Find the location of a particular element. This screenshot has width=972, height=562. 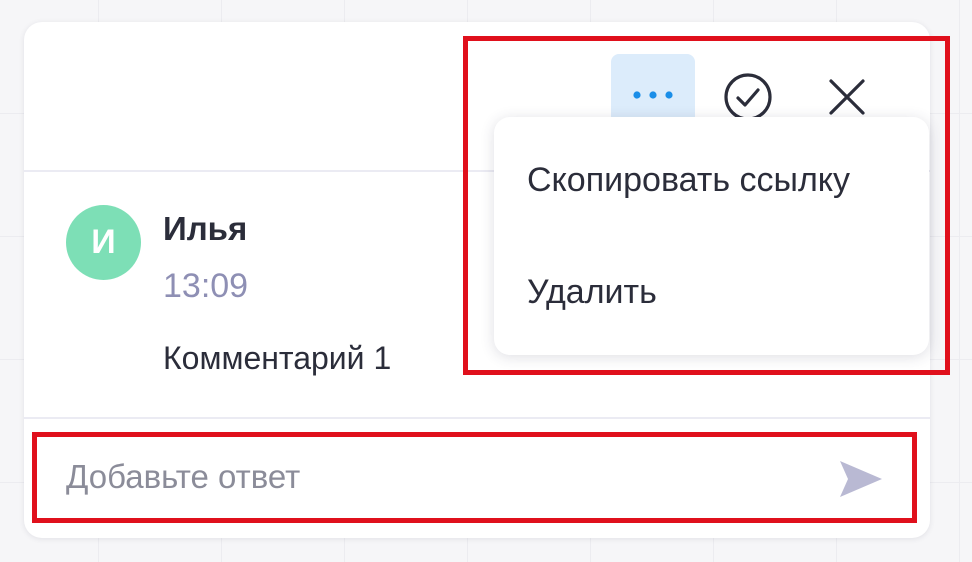

delete-menu-item: Удалить is located at coordinates (711, 292).